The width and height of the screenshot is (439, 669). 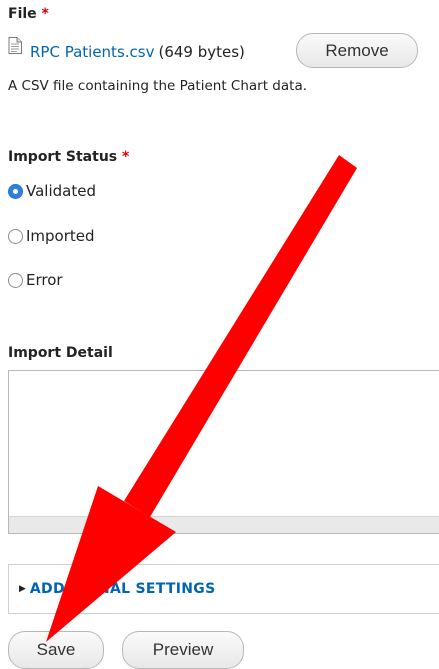 I want to click on additional-settings-details: ▶ ADDITIONAL SETTINGS, so click(x=223, y=589).